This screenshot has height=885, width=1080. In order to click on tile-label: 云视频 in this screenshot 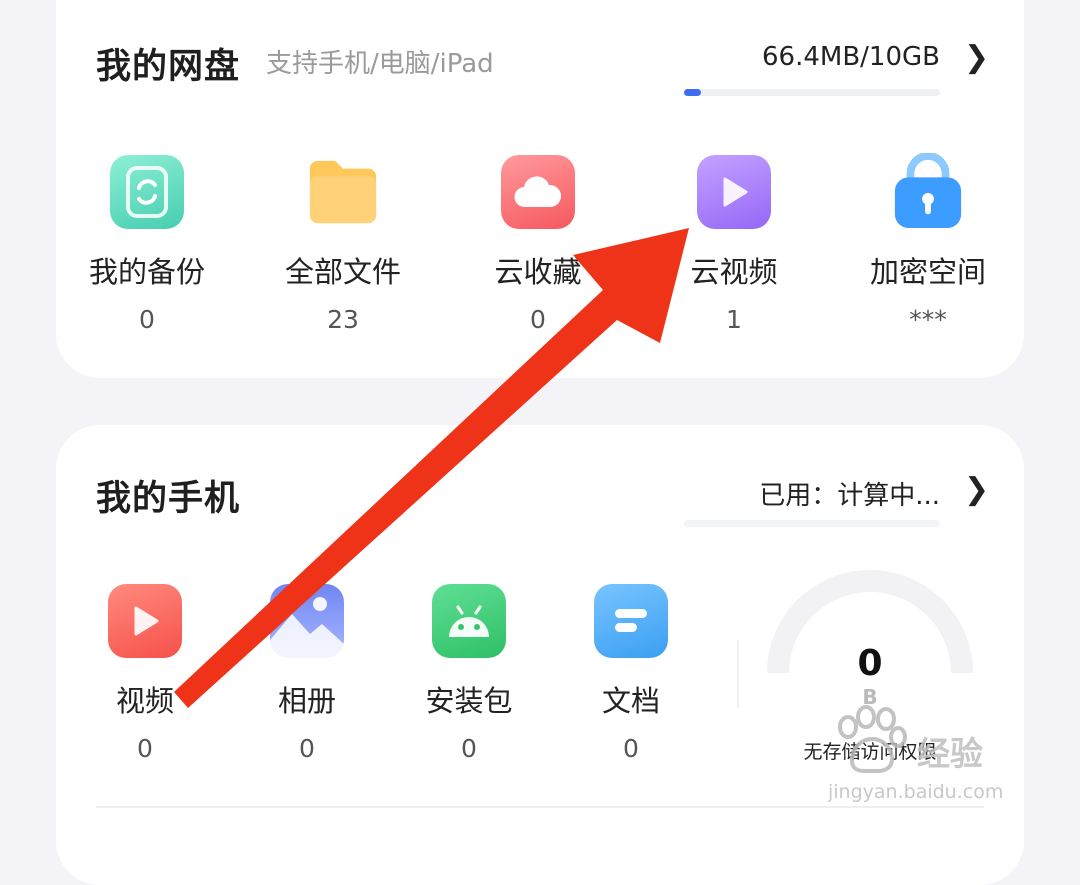, I will do `click(734, 272)`.